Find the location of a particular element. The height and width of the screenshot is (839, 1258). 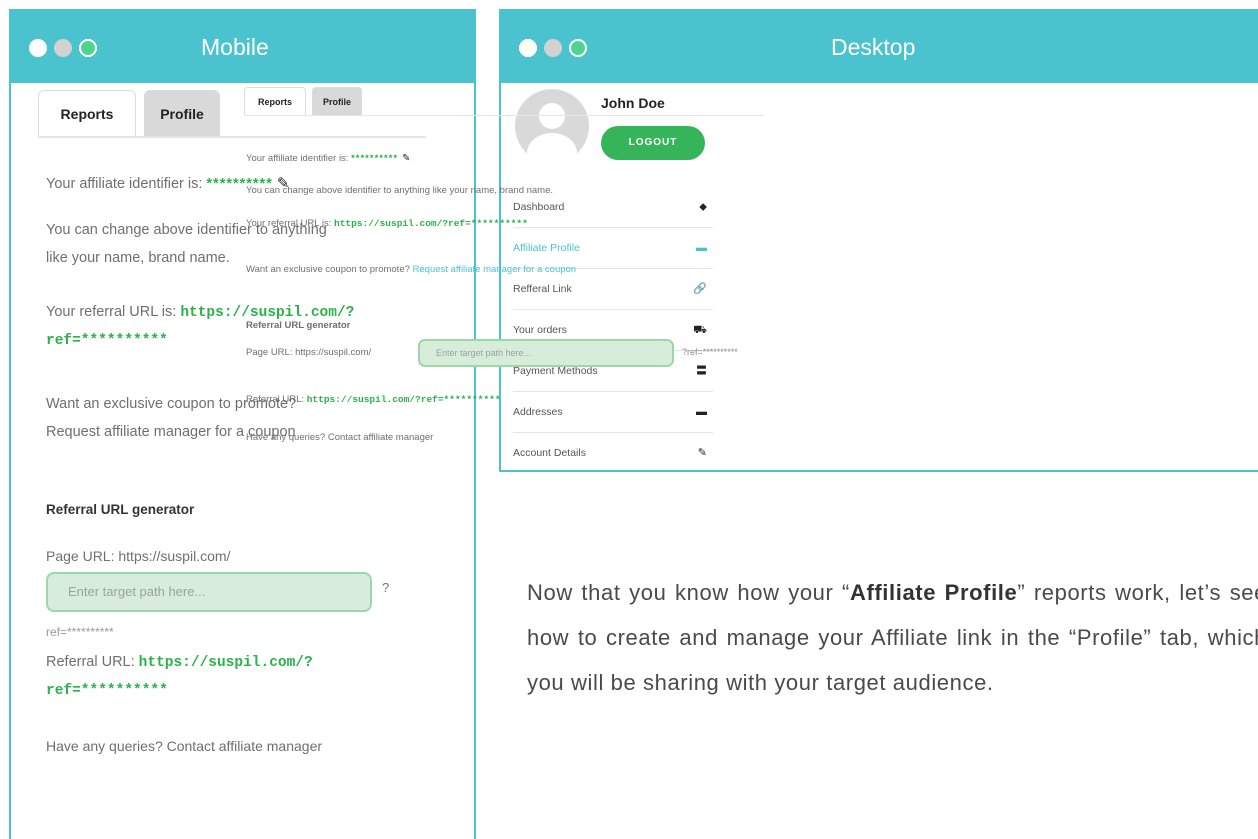

ref-suffix: ref=********** is located at coordinates (80, 632).